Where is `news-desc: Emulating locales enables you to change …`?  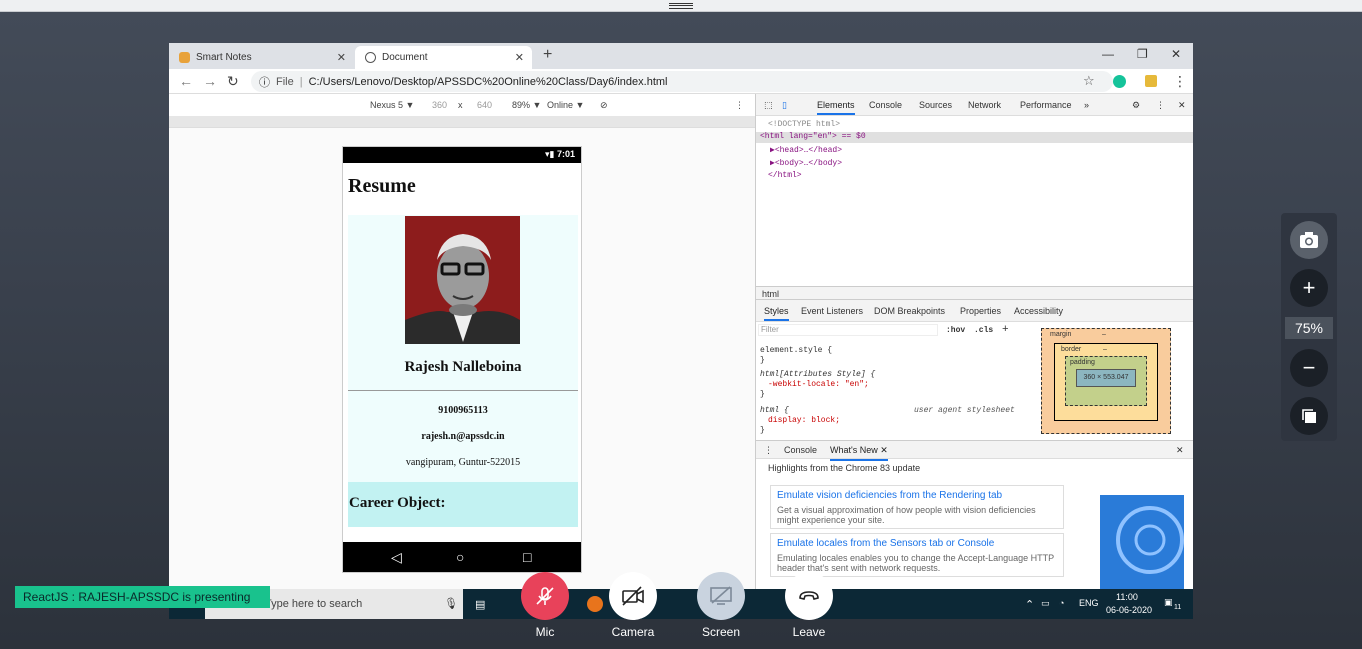
news-desc: Emulating locales enables you to change … is located at coordinates (916, 563).